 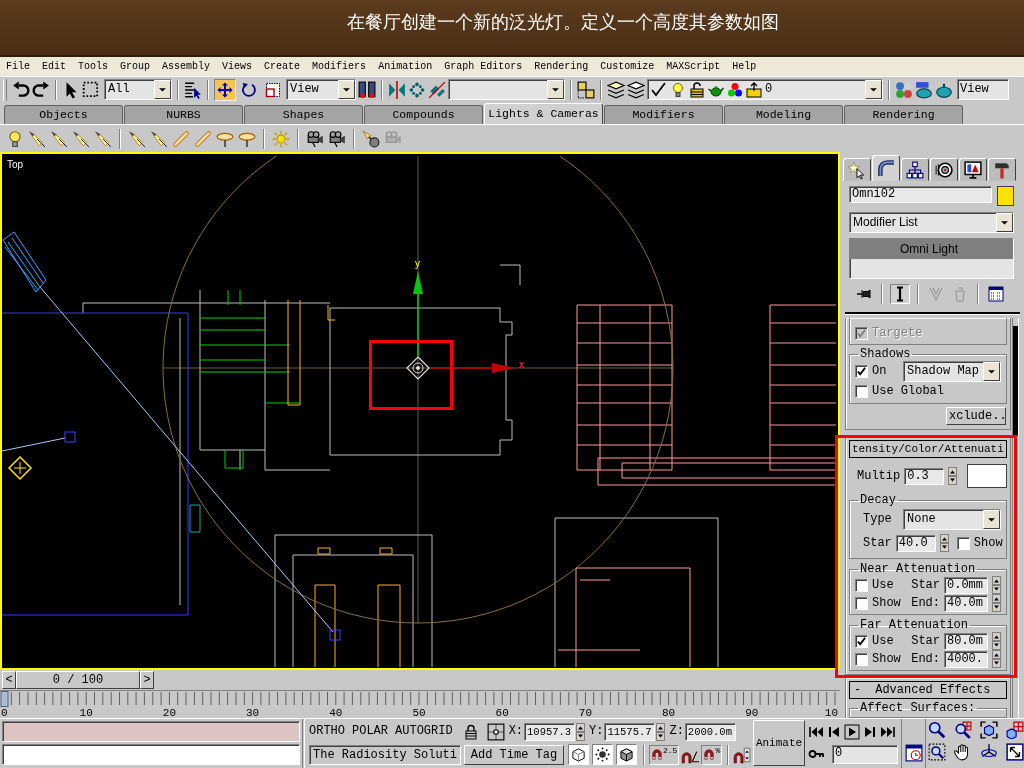 I want to click on menu-item: File, so click(x=18, y=66).